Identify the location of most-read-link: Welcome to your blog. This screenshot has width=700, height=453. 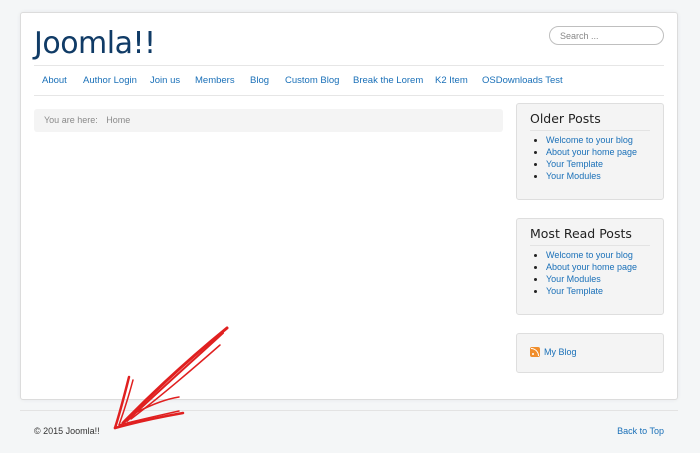
(589, 255).